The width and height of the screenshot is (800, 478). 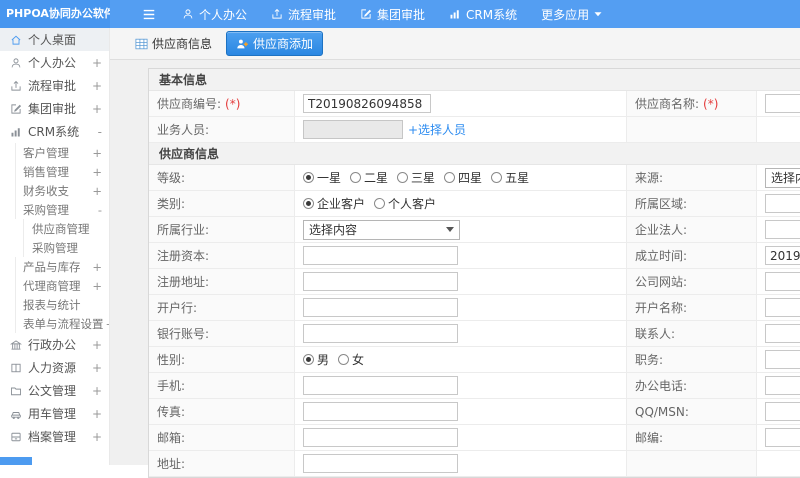 What do you see at coordinates (510, 177) in the screenshot?
I see `level-radio-option: 五星` at bounding box center [510, 177].